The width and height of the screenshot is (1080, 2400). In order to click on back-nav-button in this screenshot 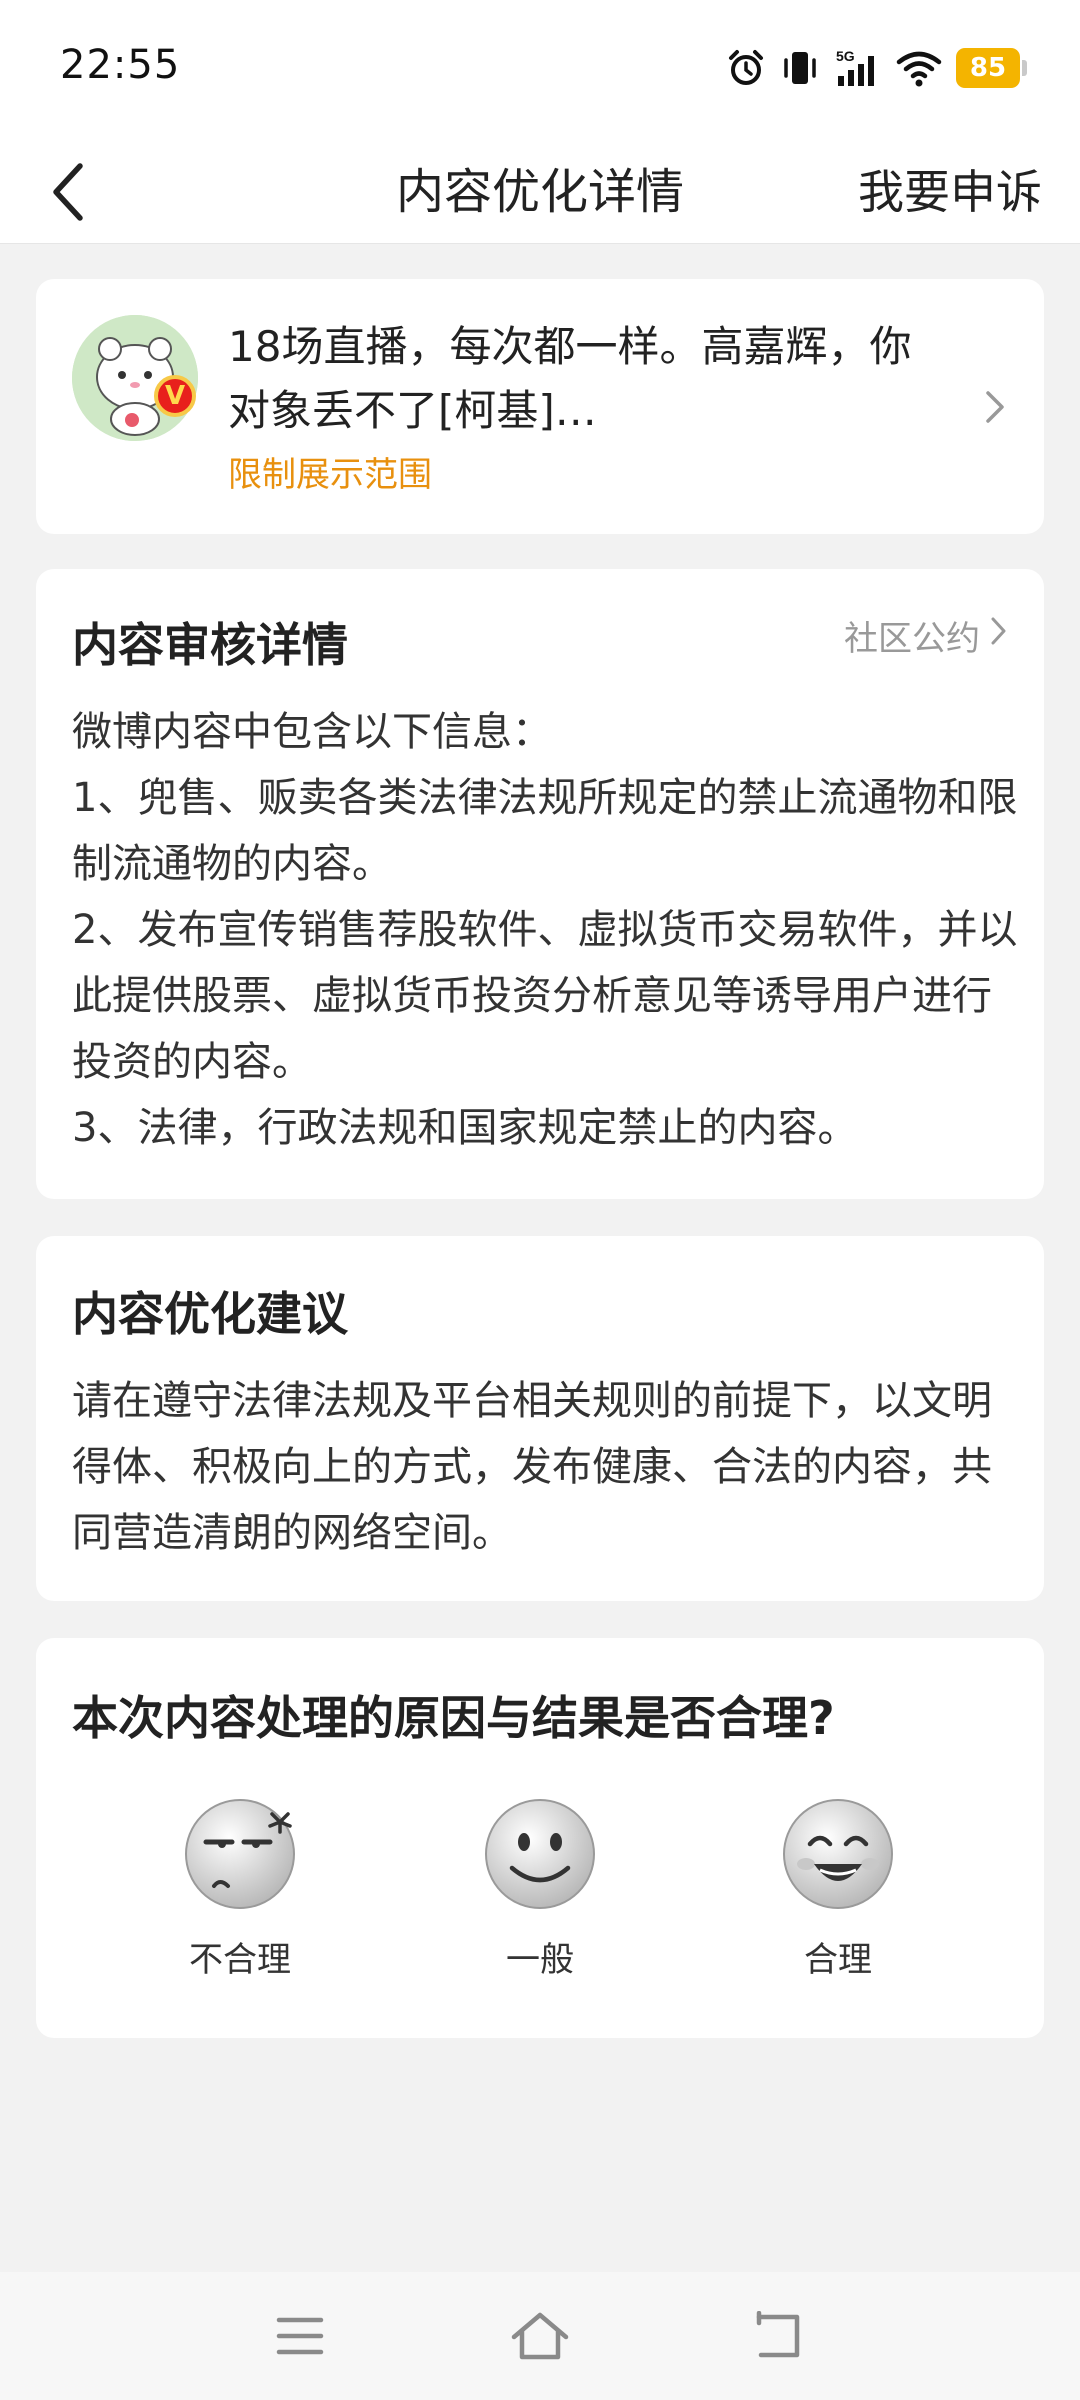, I will do `click(780, 2336)`.